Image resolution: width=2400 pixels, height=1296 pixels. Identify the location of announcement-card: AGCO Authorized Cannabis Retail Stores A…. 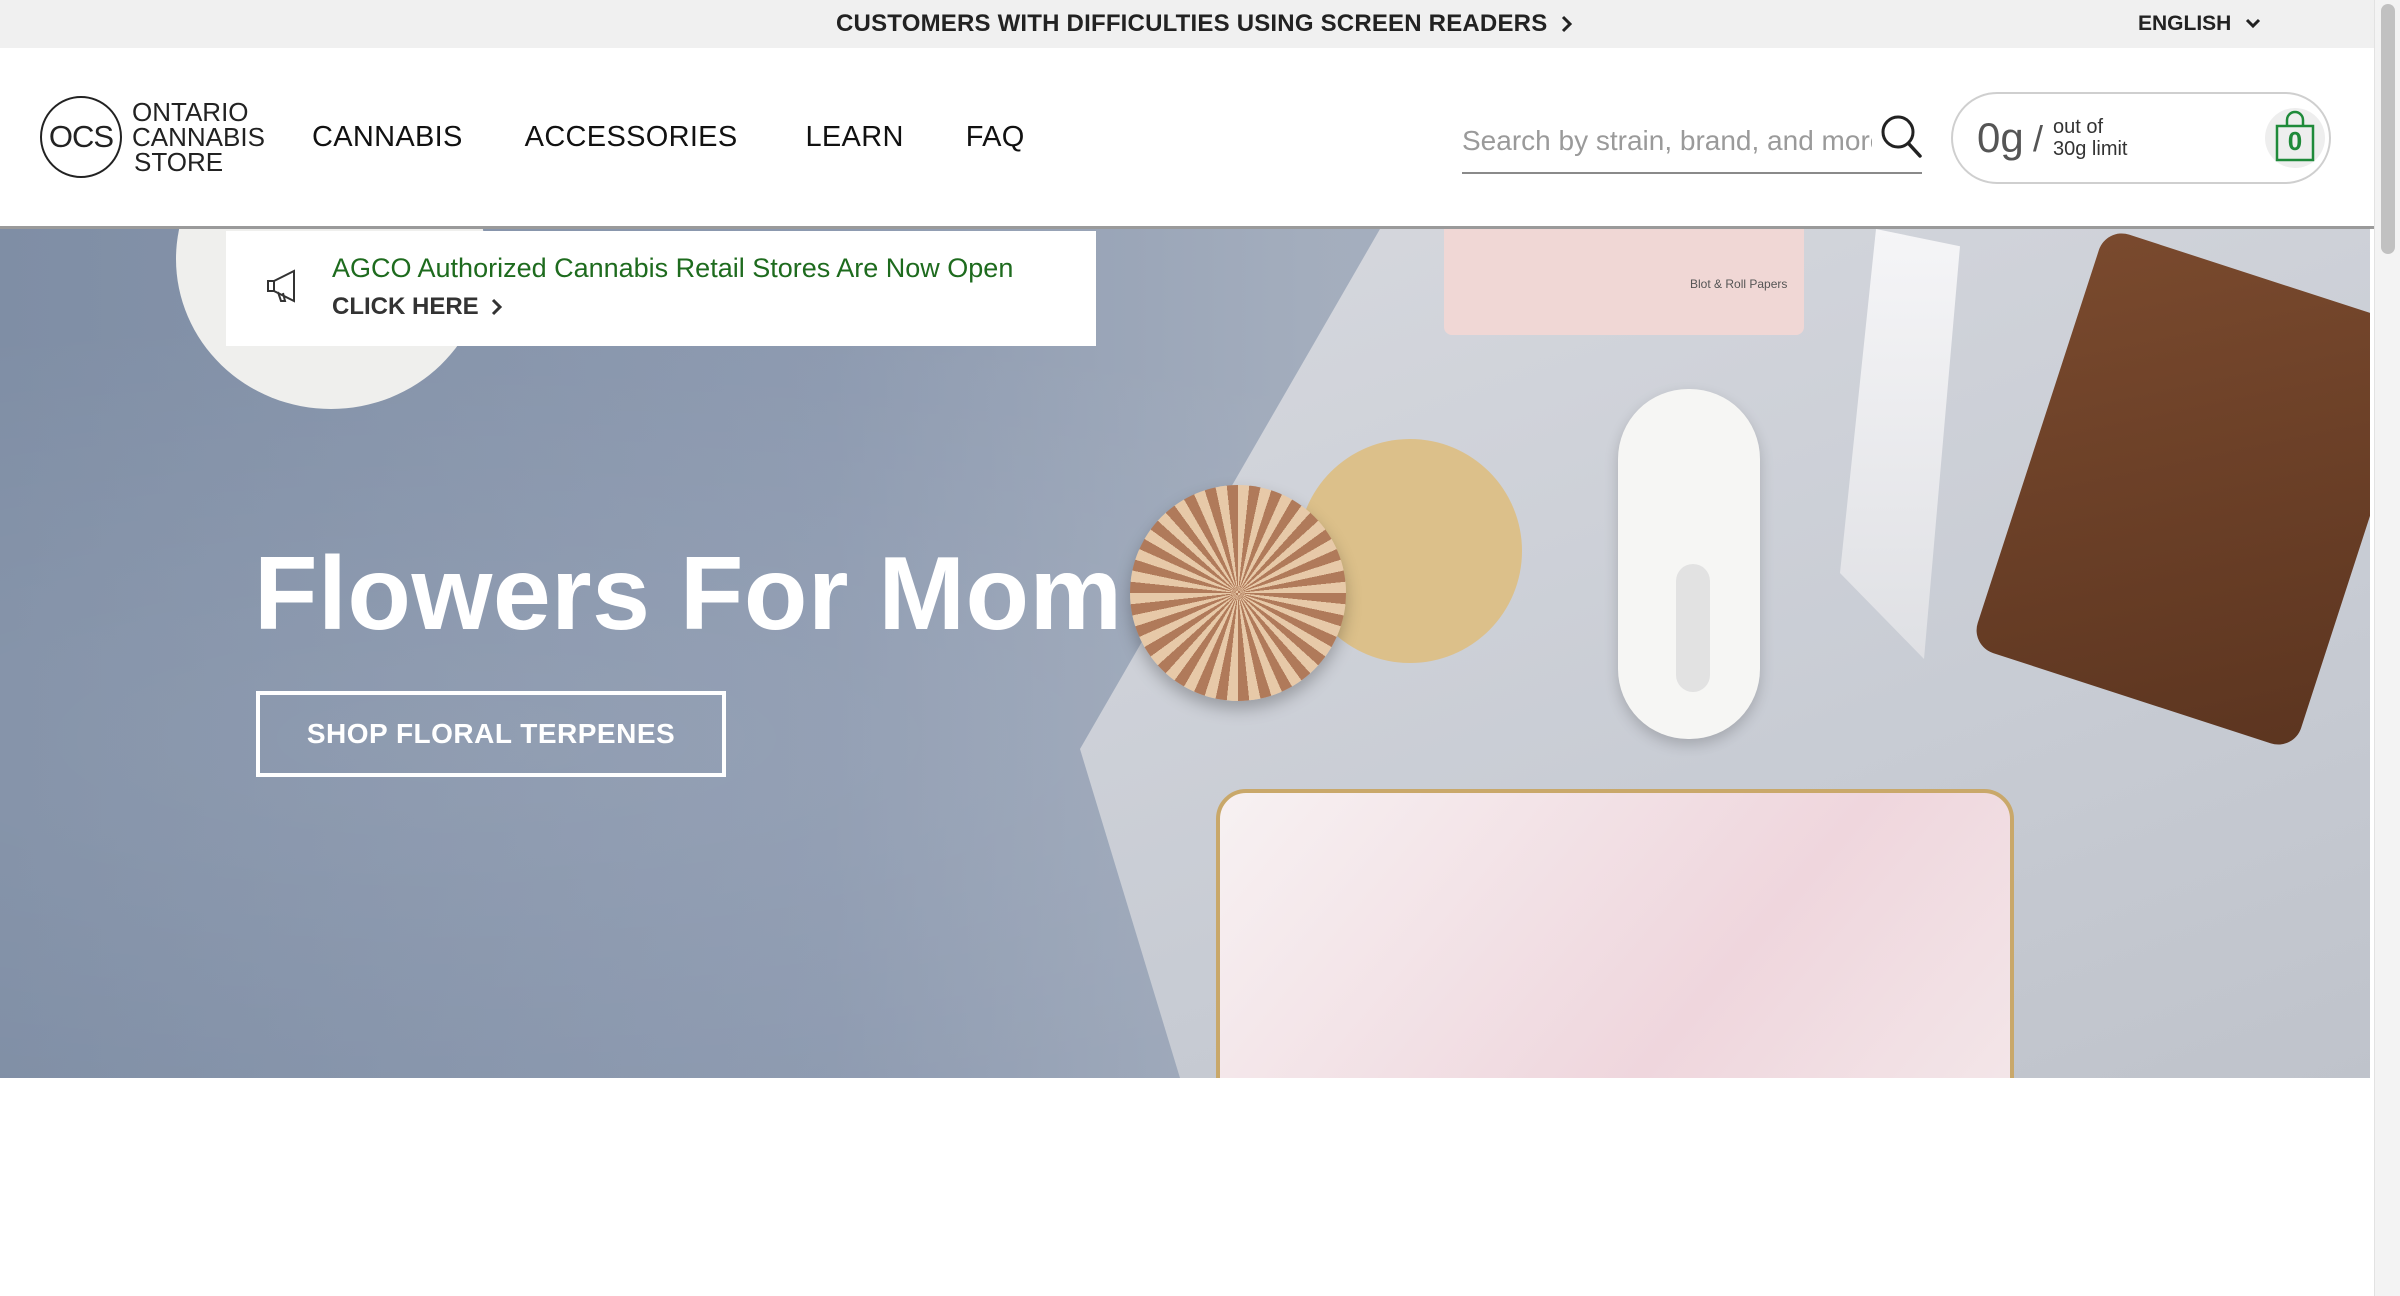
(661, 288).